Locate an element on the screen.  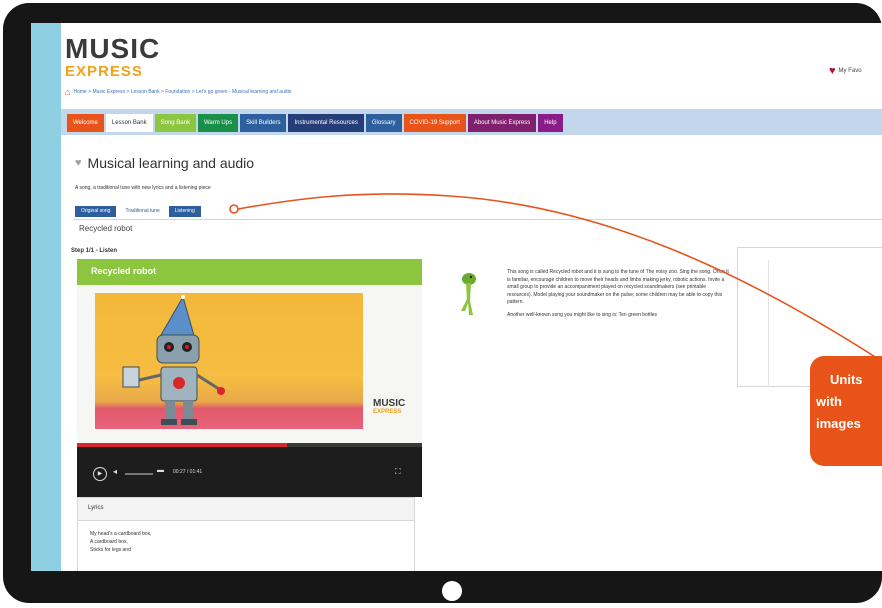
callout-line: Units is located at coordinates (846, 379).